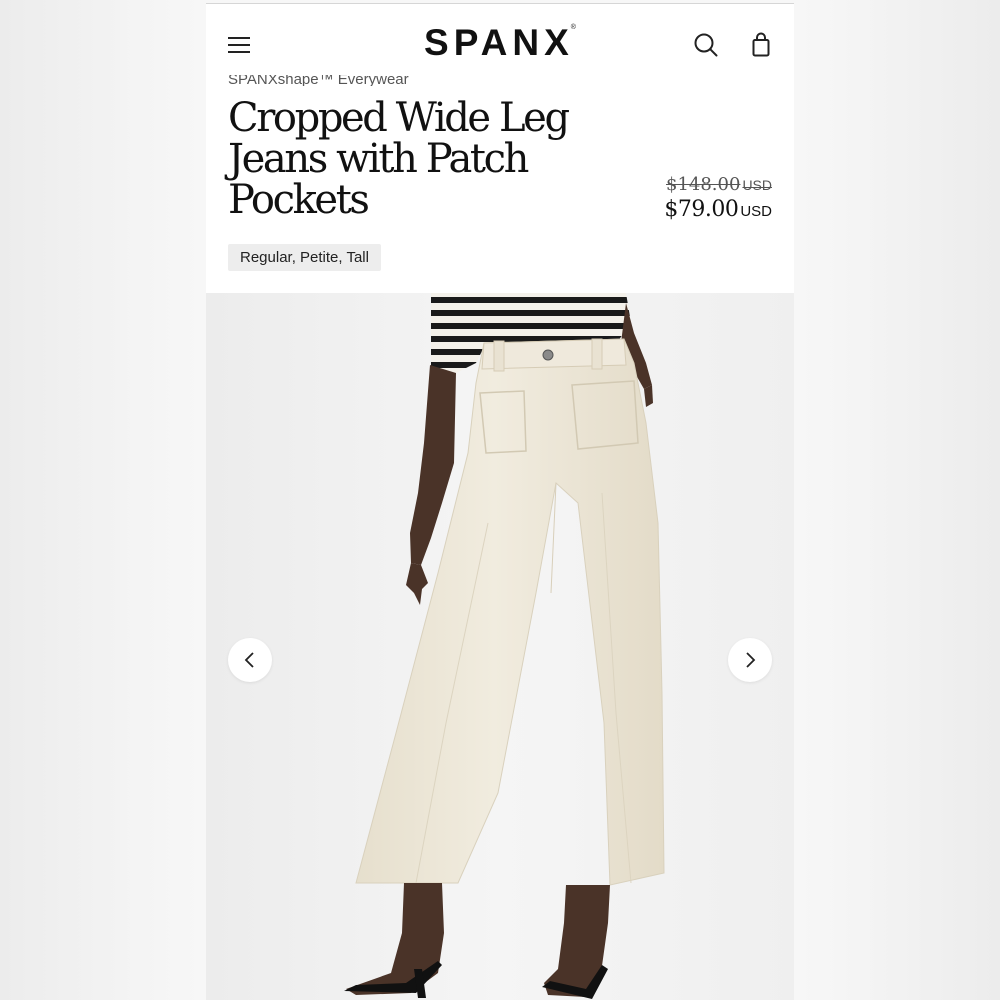 The image size is (1000, 1000). I want to click on jeans-button, so click(548, 355).